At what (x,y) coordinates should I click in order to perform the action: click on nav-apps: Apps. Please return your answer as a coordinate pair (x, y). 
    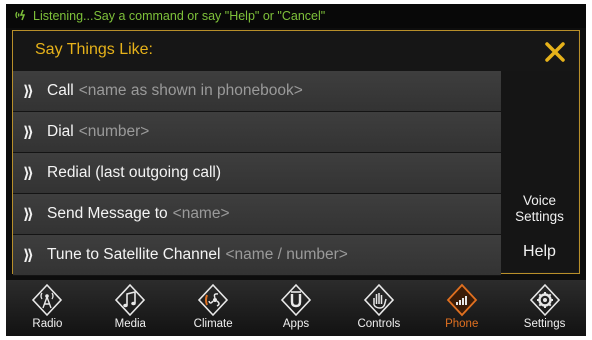
    Looking at the image, I should click on (296, 308).